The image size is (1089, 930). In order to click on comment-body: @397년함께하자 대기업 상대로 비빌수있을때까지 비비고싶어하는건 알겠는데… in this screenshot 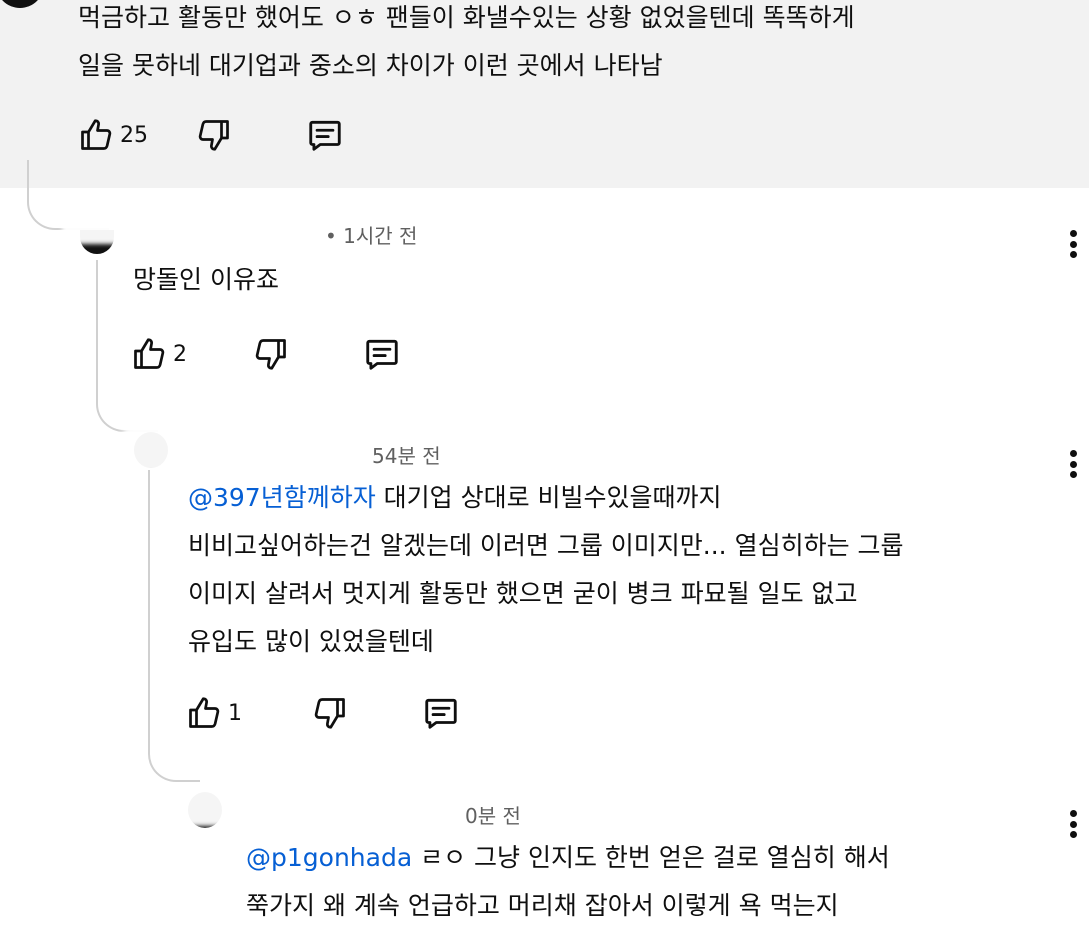, I will do `click(546, 570)`.